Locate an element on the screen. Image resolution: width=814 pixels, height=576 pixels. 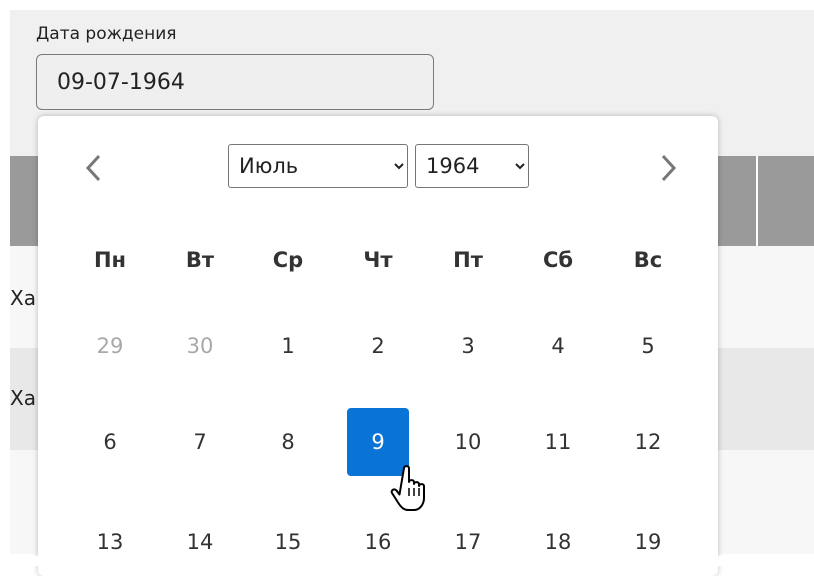
birthdate-label: Дата рождения is located at coordinates (106, 34).